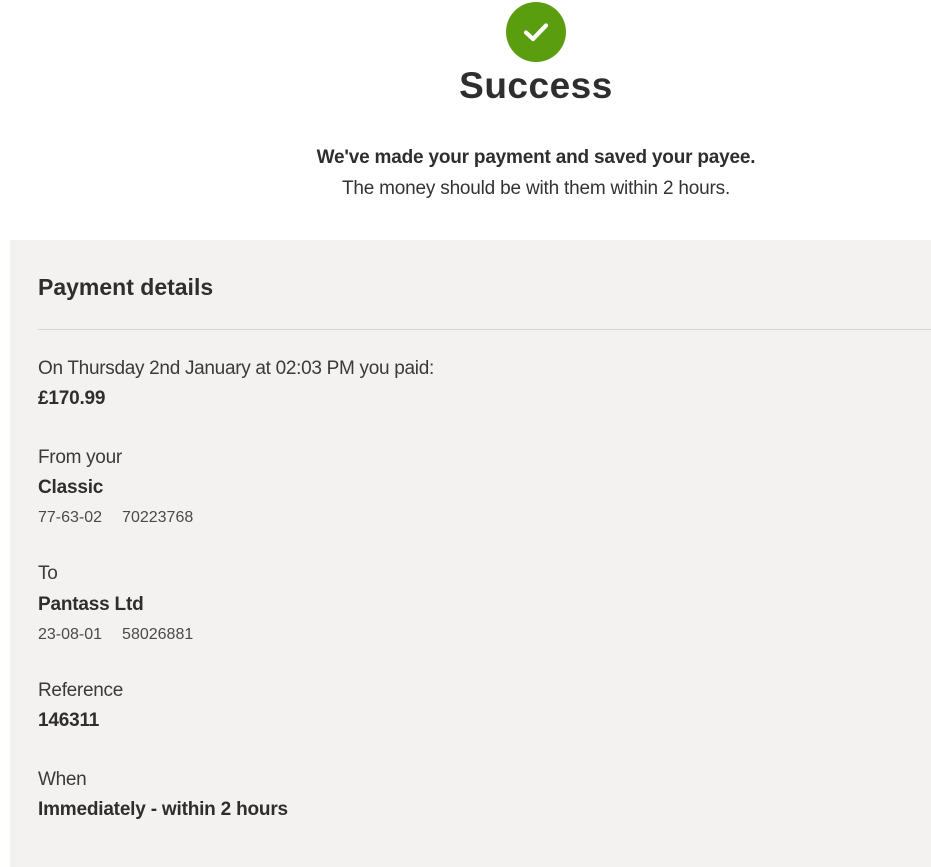  Describe the element at coordinates (48, 573) in the screenshot. I see `to-label: To` at that location.